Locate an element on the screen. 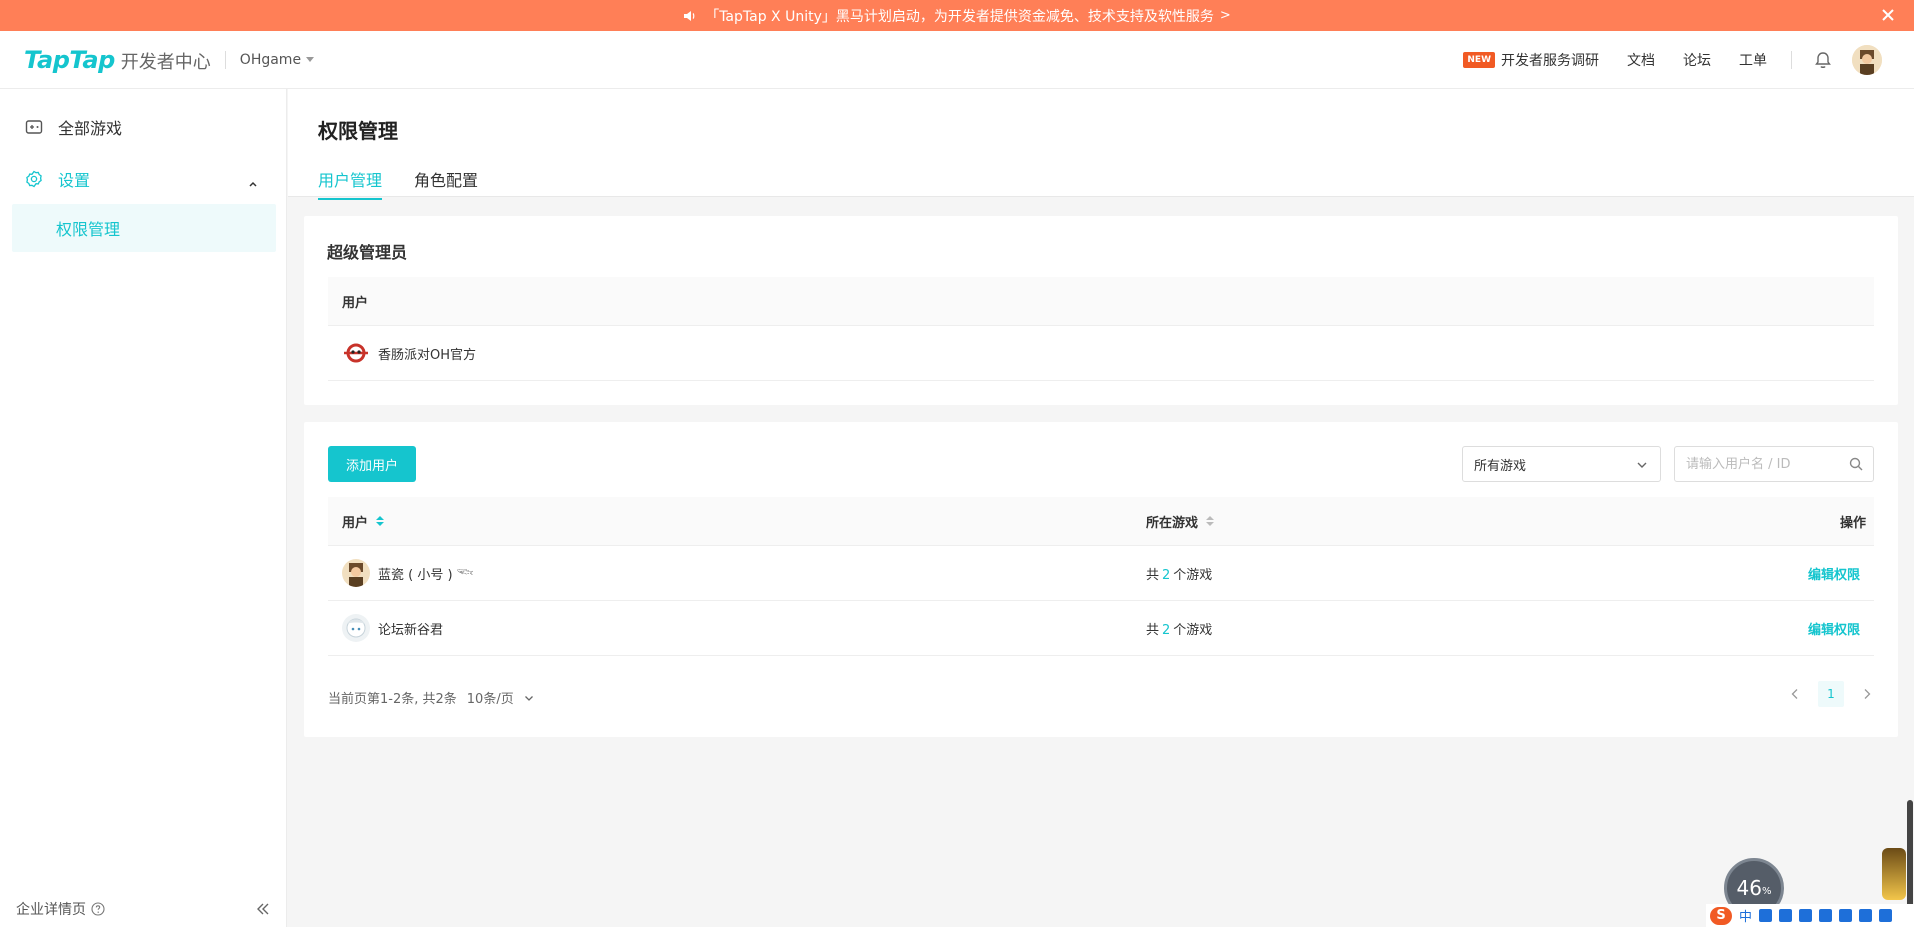  user-cell: 香肠派对OH官方 is located at coordinates (402, 353).